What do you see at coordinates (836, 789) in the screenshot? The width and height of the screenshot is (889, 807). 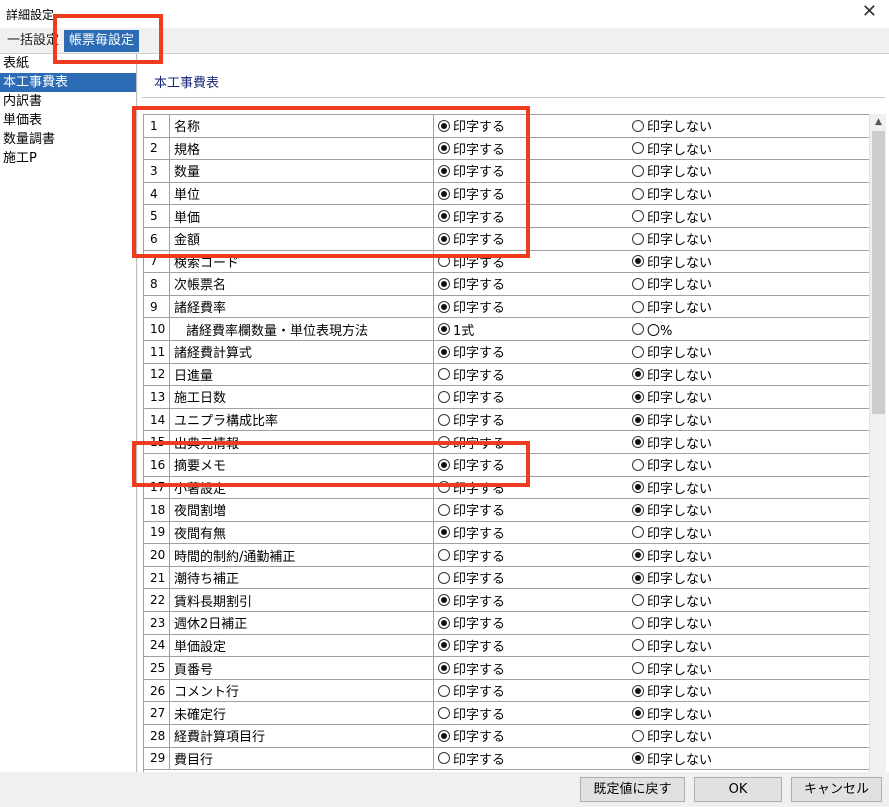 I see `cancel-button: キャンセル` at bounding box center [836, 789].